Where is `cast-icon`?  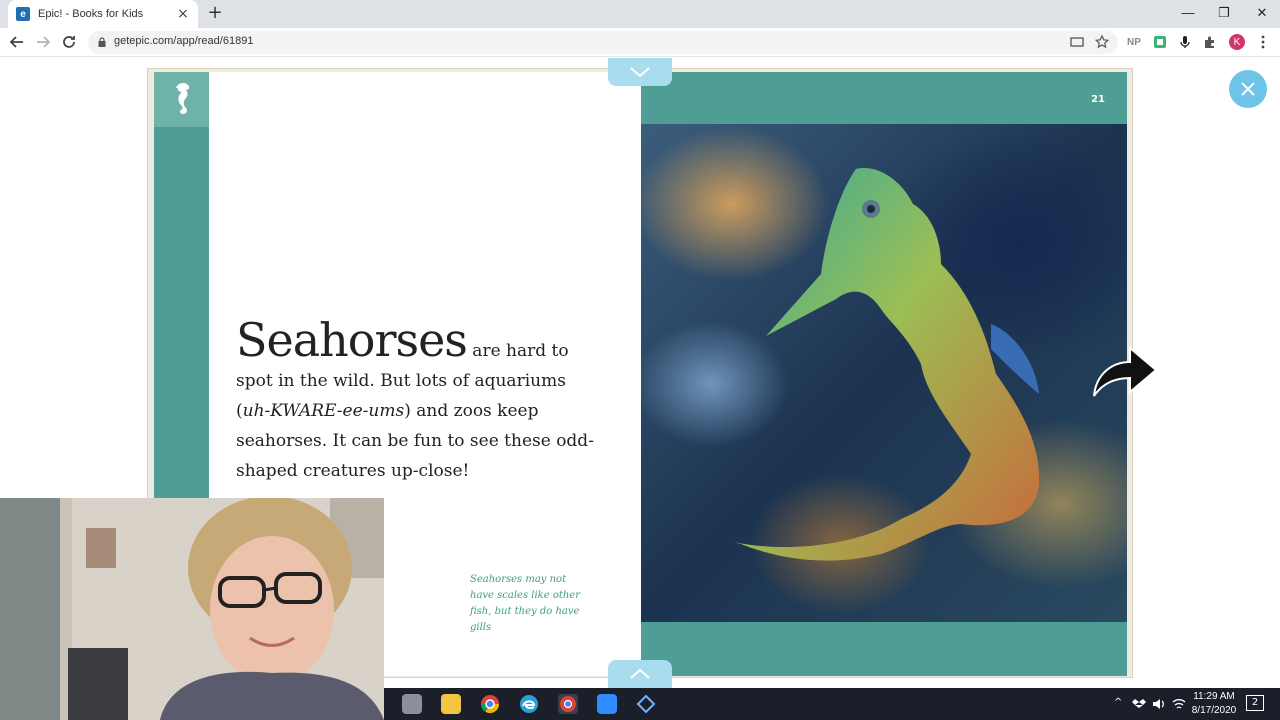
cast-icon is located at coordinates (1077, 42).